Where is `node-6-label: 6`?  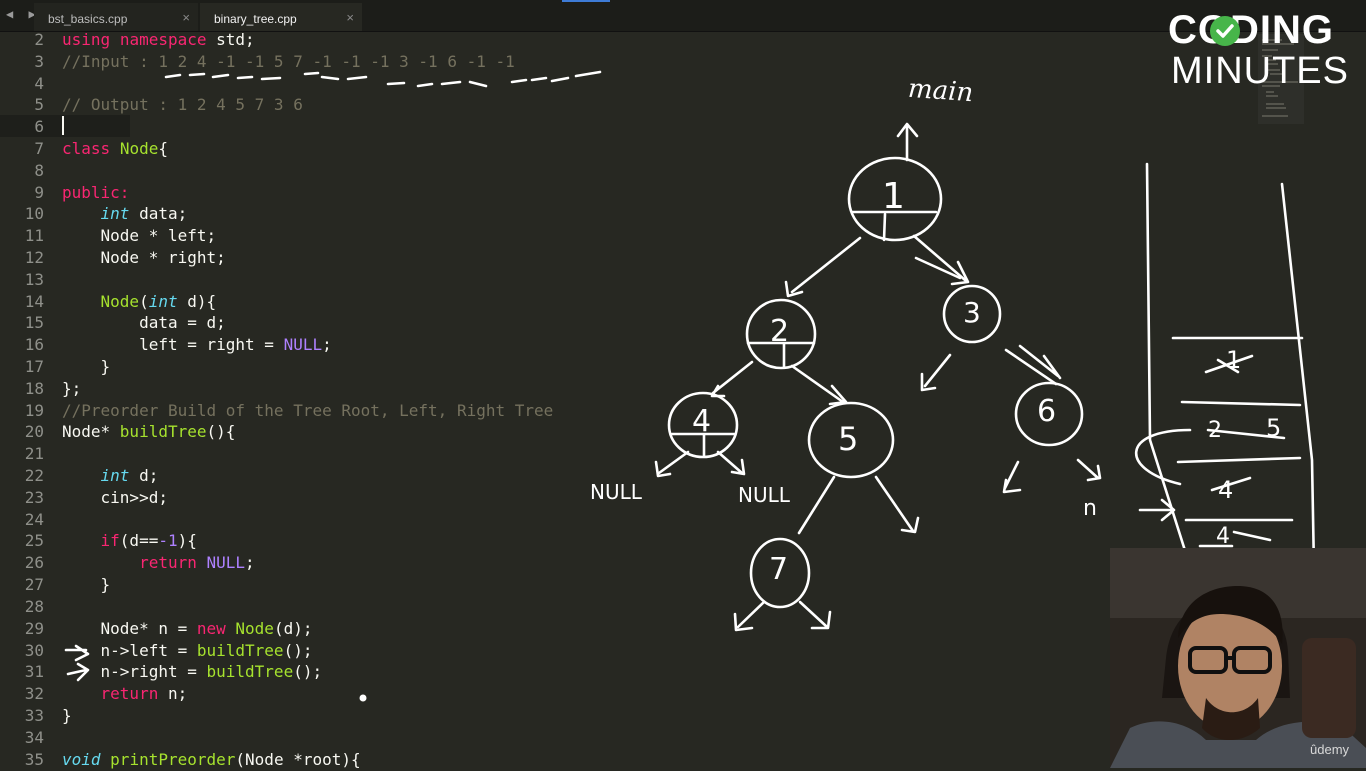
node-6-label: 6 is located at coordinates (1047, 411).